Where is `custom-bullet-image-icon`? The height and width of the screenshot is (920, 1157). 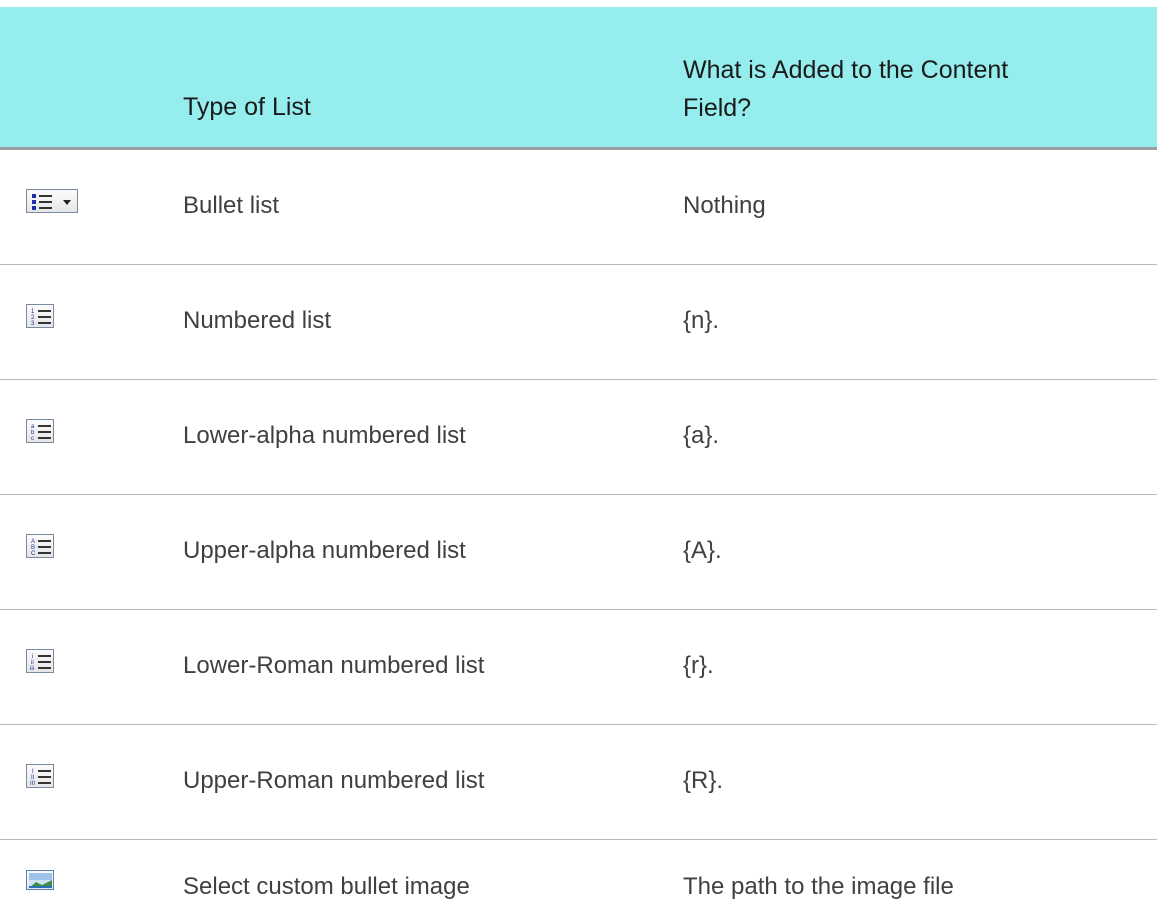
custom-bullet-image-icon is located at coordinates (40, 880).